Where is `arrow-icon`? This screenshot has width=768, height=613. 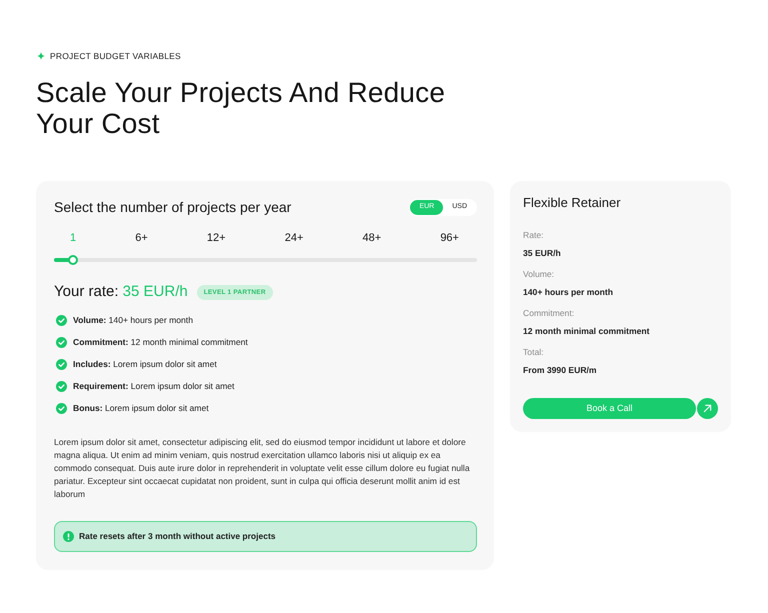 arrow-icon is located at coordinates (707, 408).